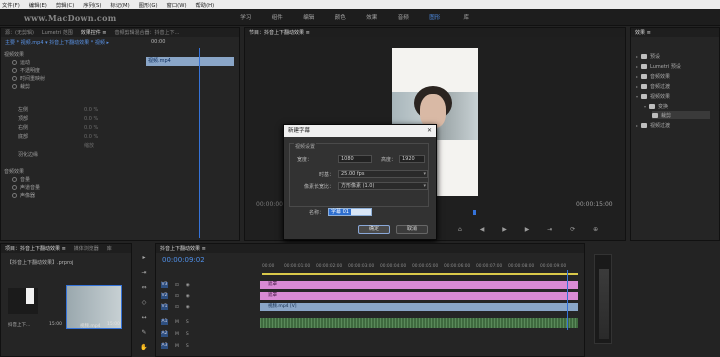  What do you see at coordinates (316, 213) in the screenshot?
I see `name-label: 名称：` at bounding box center [316, 213].